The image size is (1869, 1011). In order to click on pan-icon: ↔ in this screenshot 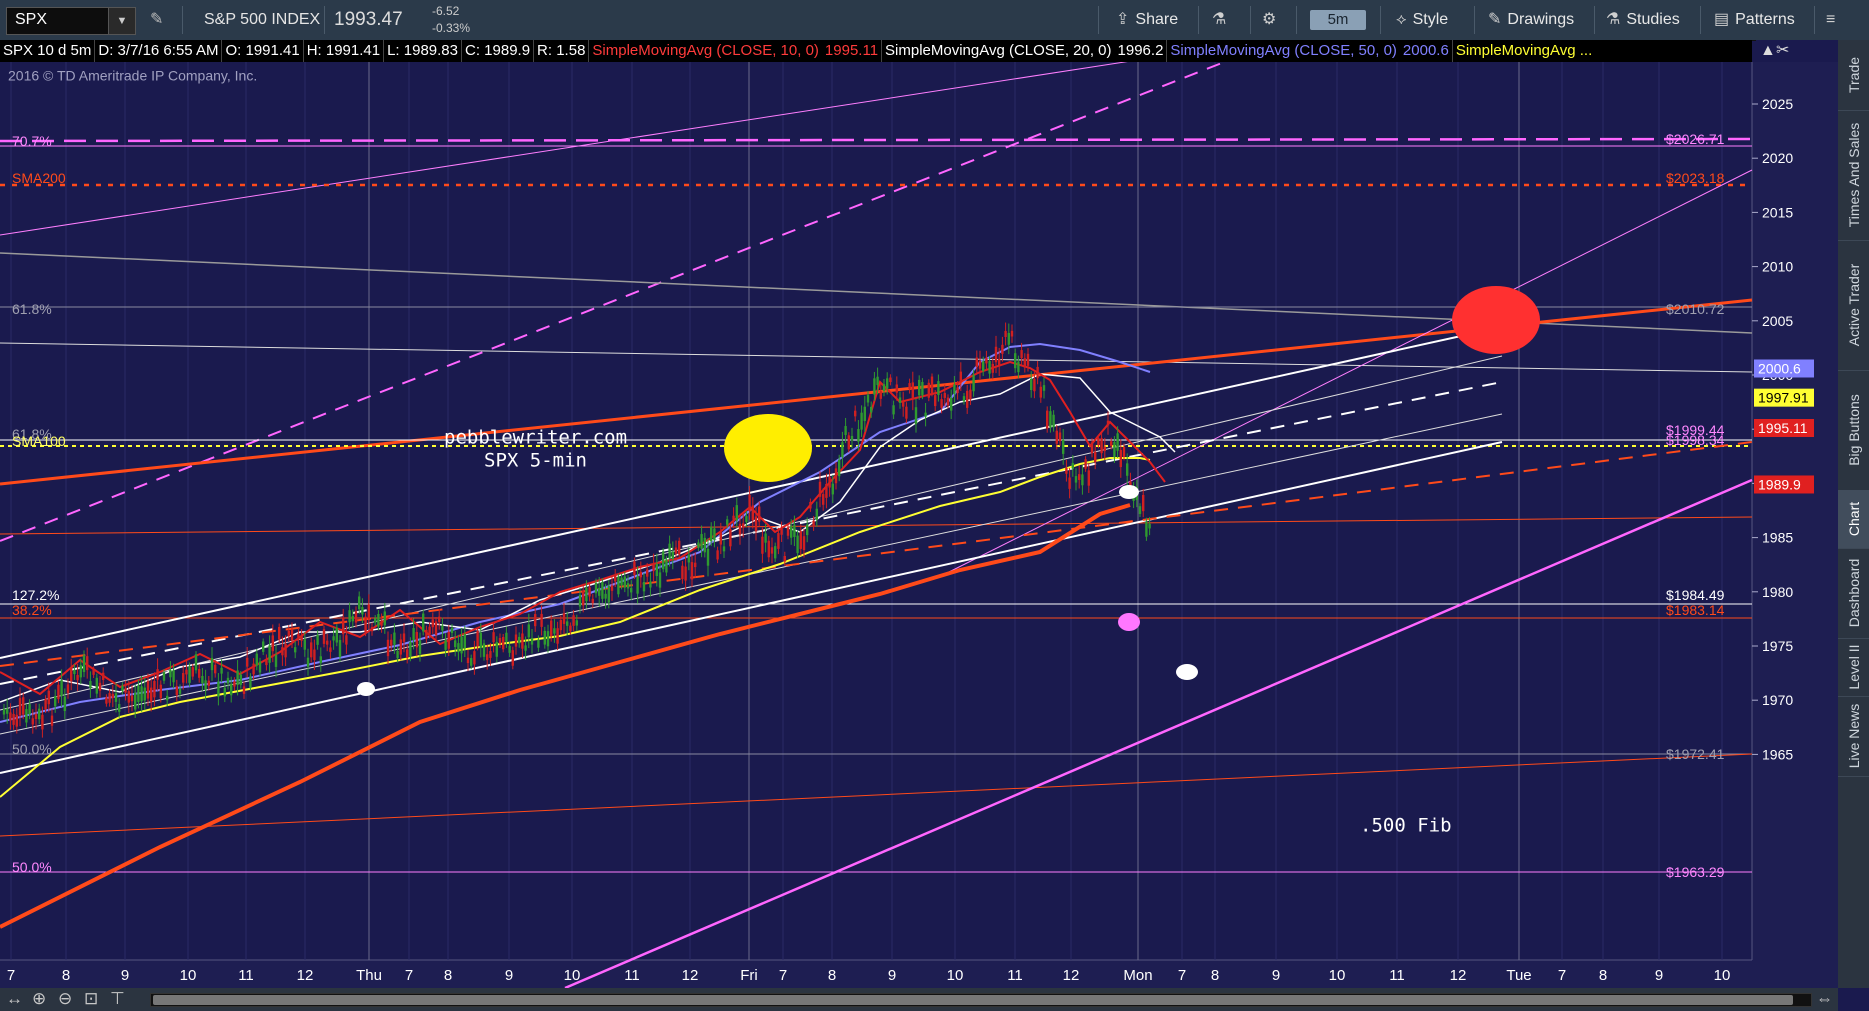, I will do `click(14, 999)`.